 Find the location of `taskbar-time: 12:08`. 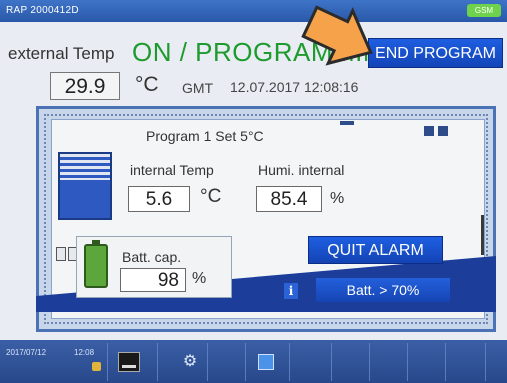

taskbar-time: 12:08 is located at coordinates (84, 352).